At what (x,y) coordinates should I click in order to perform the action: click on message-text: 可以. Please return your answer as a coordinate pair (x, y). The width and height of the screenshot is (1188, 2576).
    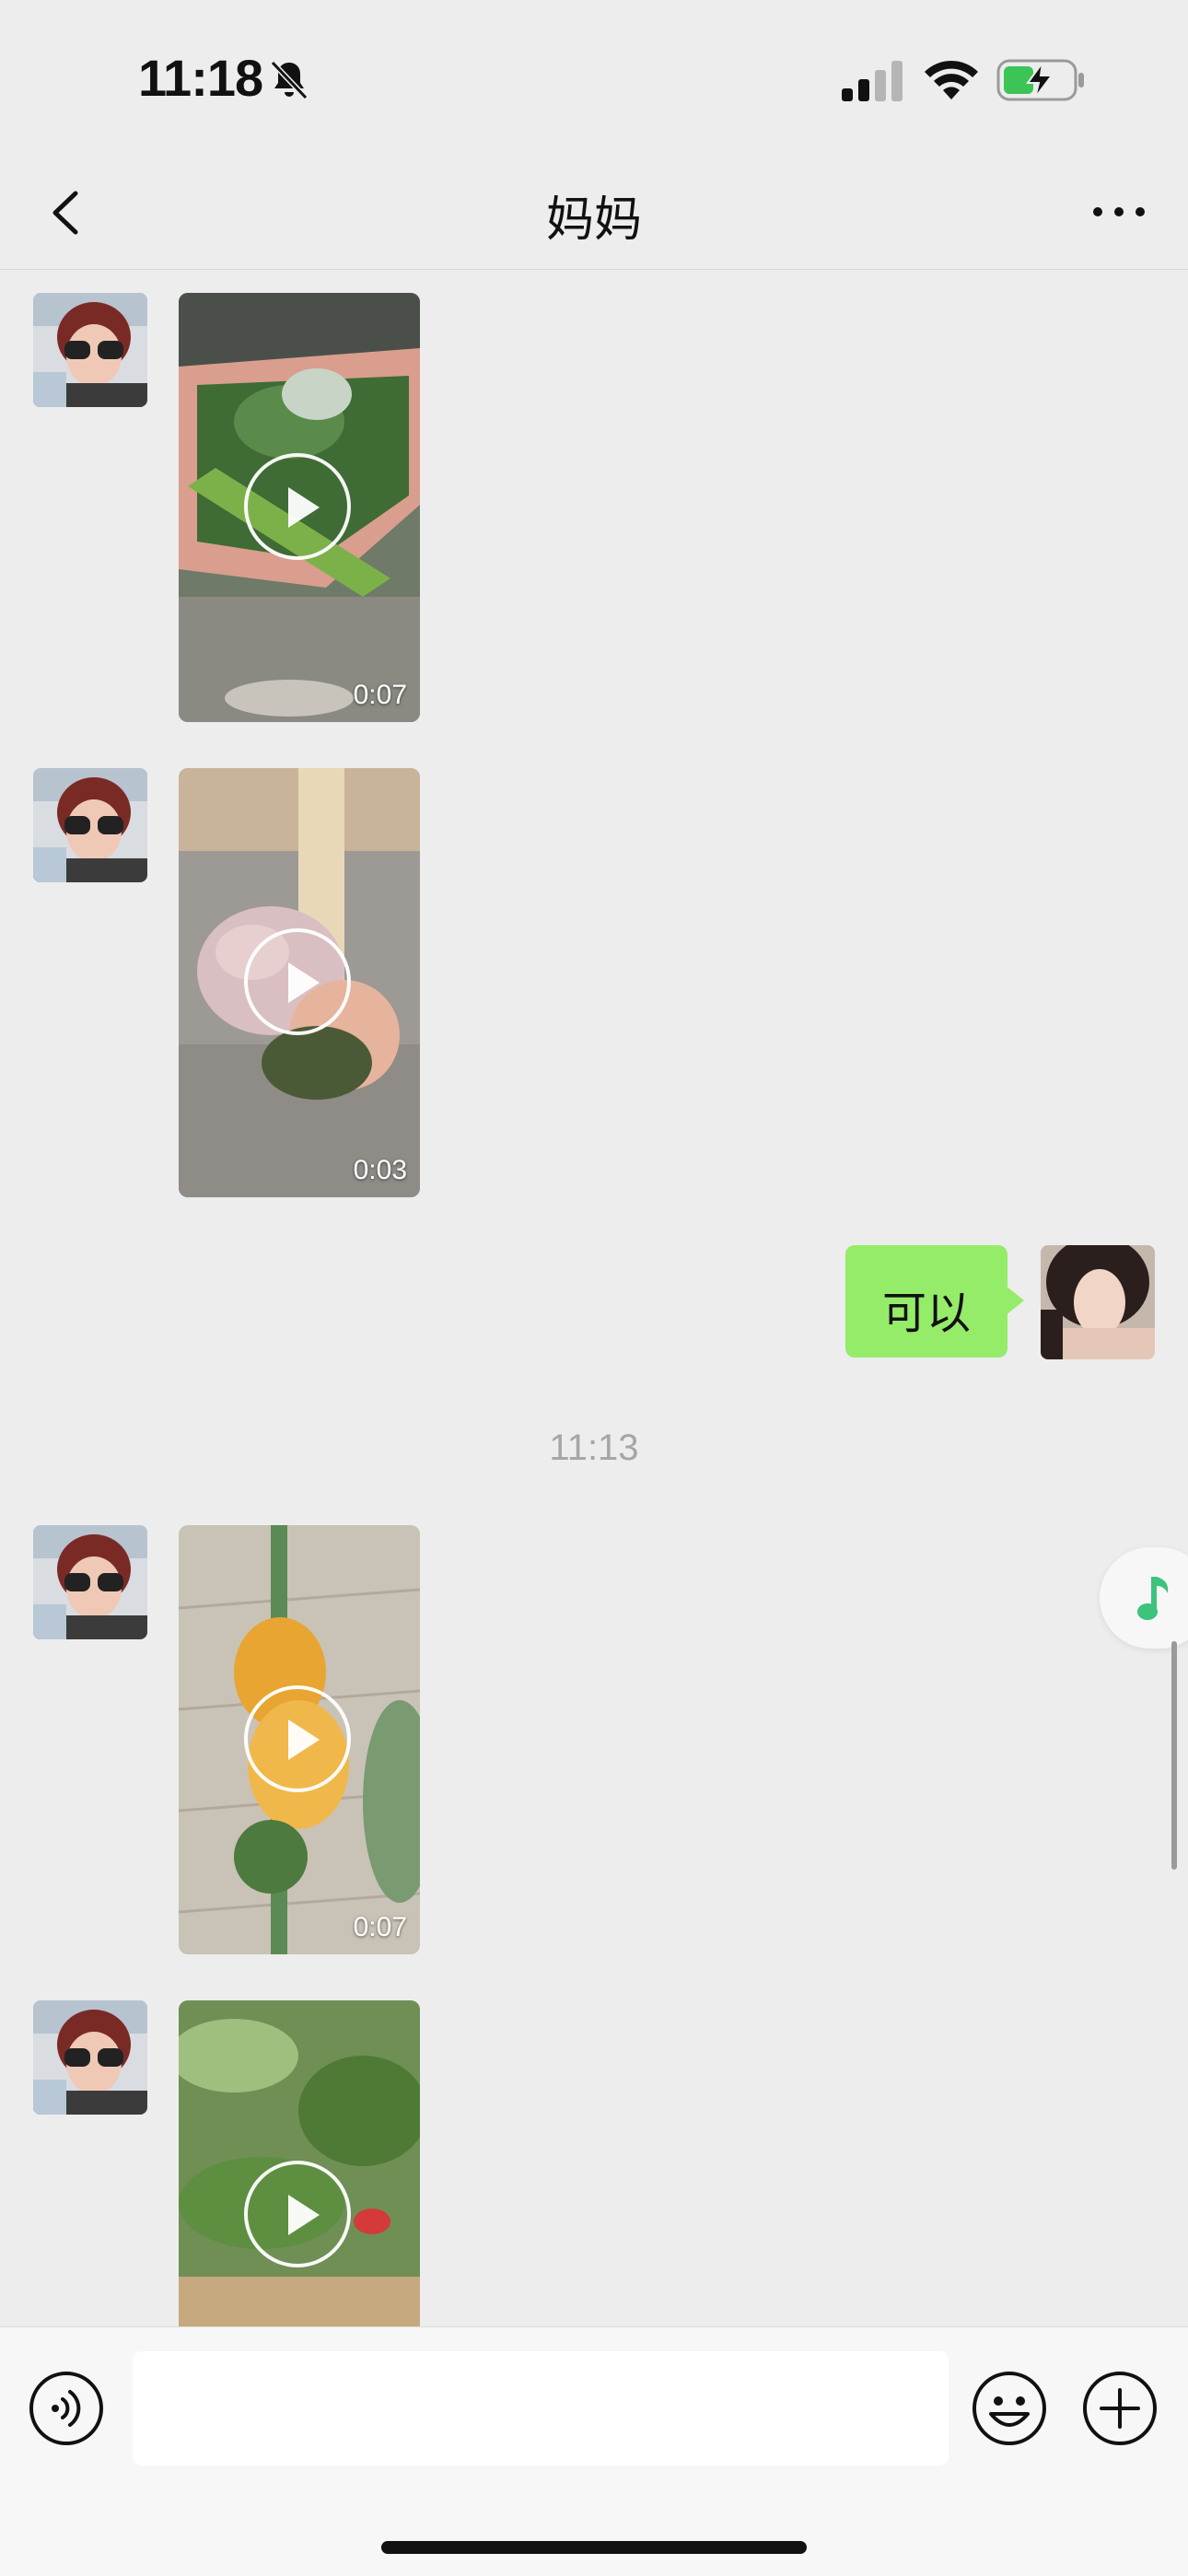
    Looking at the image, I should click on (926, 1314).